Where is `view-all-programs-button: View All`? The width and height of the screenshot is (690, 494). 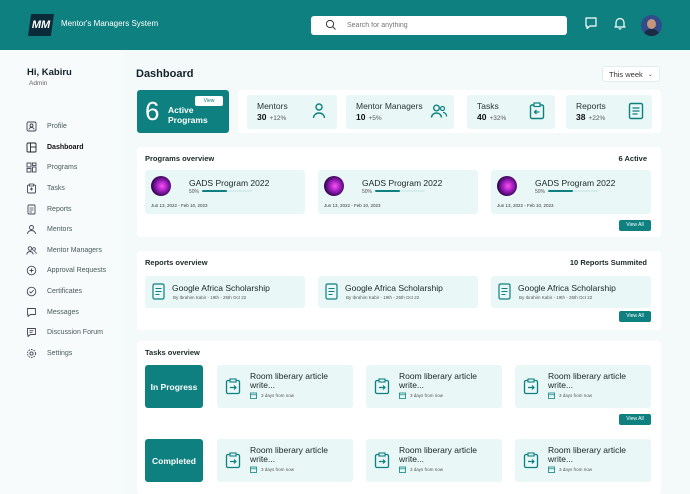
view-all-programs-button: View All is located at coordinates (635, 225).